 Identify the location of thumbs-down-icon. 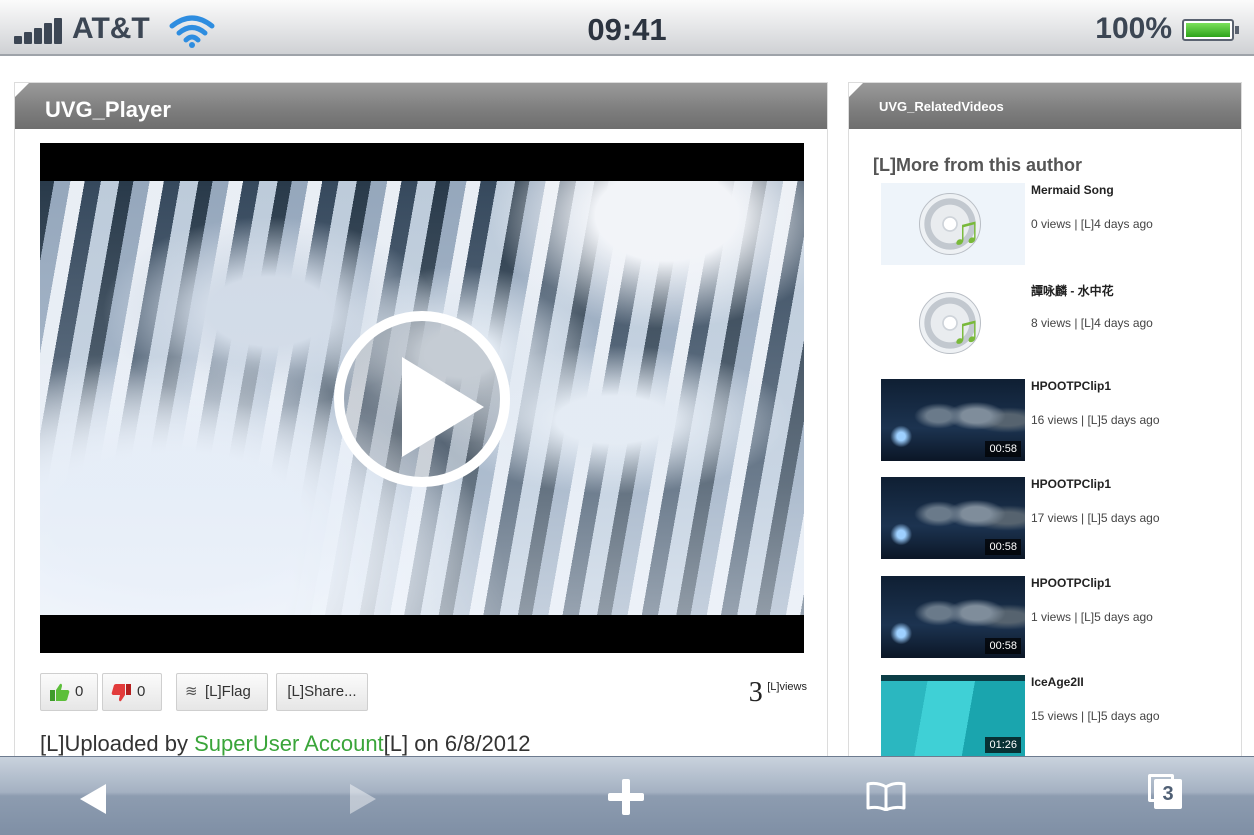
(121, 693).